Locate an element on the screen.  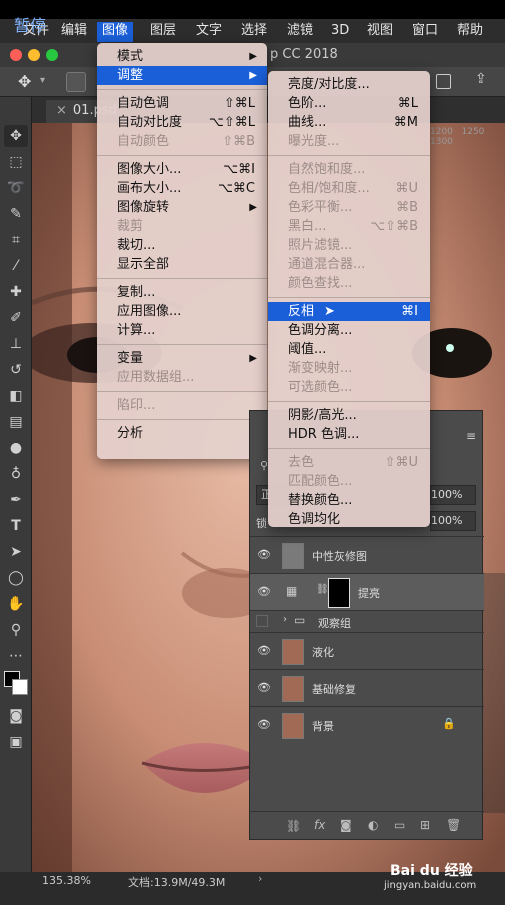
history-brush-tool-icon: ↺ is located at coordinates (16, 370).